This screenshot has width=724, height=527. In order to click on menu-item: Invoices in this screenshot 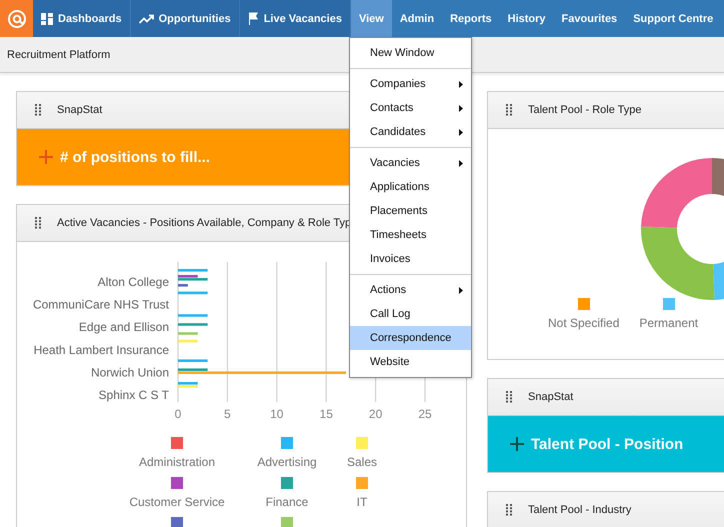, I will do `click(410, 259)`.